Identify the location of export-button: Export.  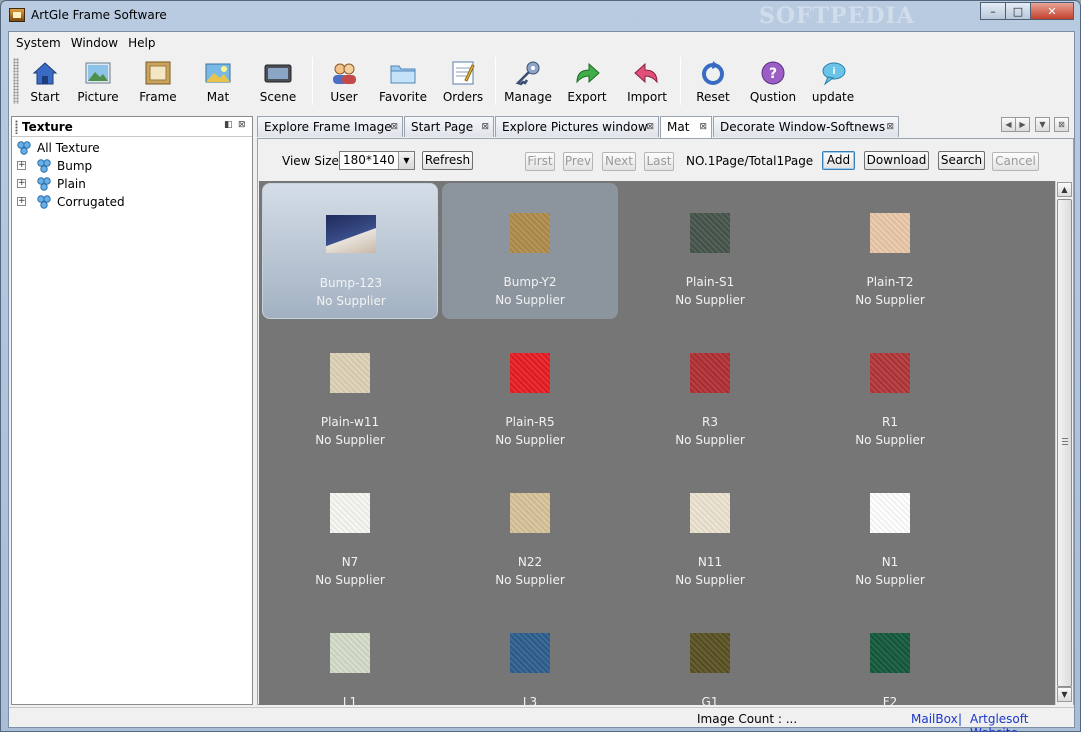
(587, 81).